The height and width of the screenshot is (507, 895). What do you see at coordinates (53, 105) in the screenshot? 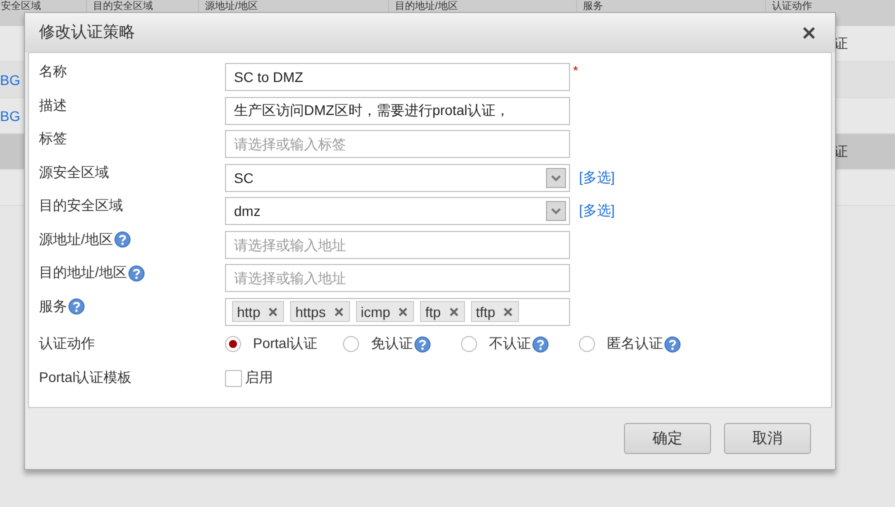
I see `field-label: 描述` at bounding box center [53, 105].